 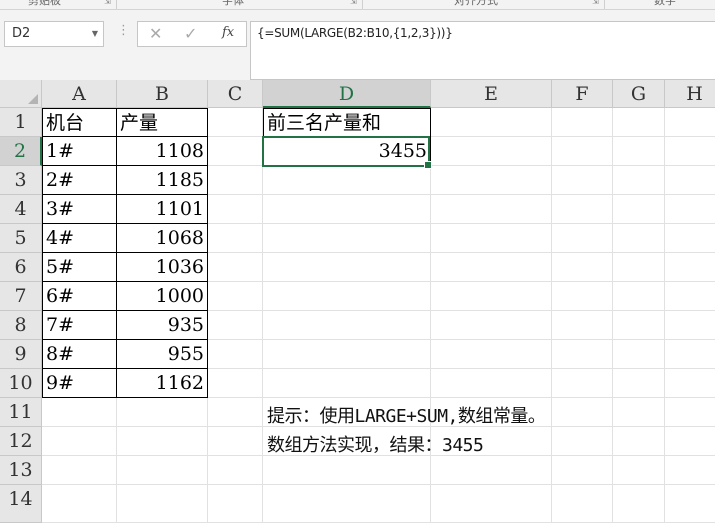 I want to click on cell-a6: 5#, so click(x=79, y=267).